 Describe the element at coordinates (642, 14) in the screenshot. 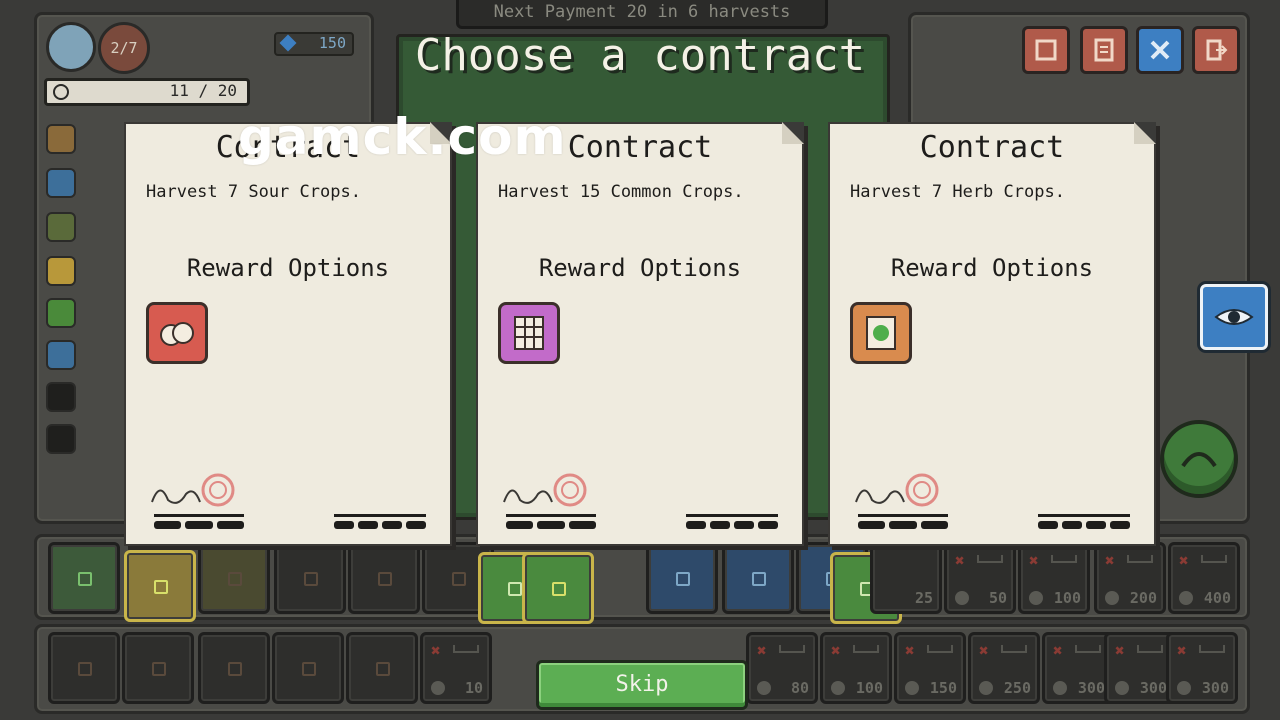

I see `payment-banner: Next Payment 20 in 6 harvests` at that location.